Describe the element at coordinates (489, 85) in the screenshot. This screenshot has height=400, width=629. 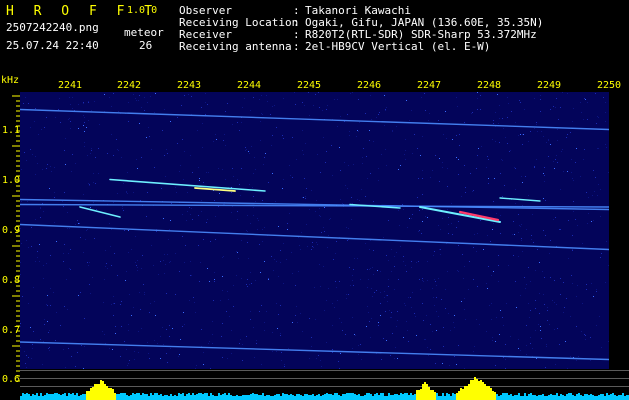
I see `x-tick-label: 2248` at that location.